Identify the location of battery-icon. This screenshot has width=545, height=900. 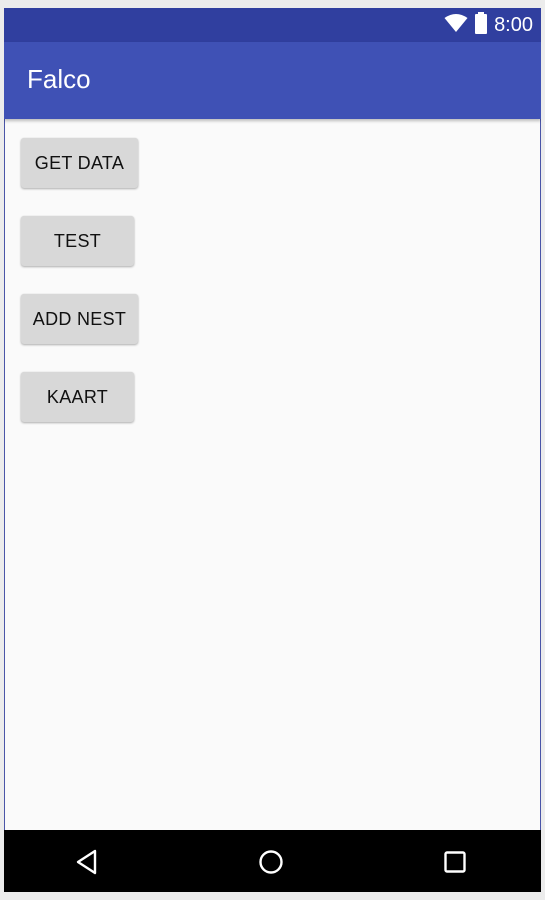
(481, 25).